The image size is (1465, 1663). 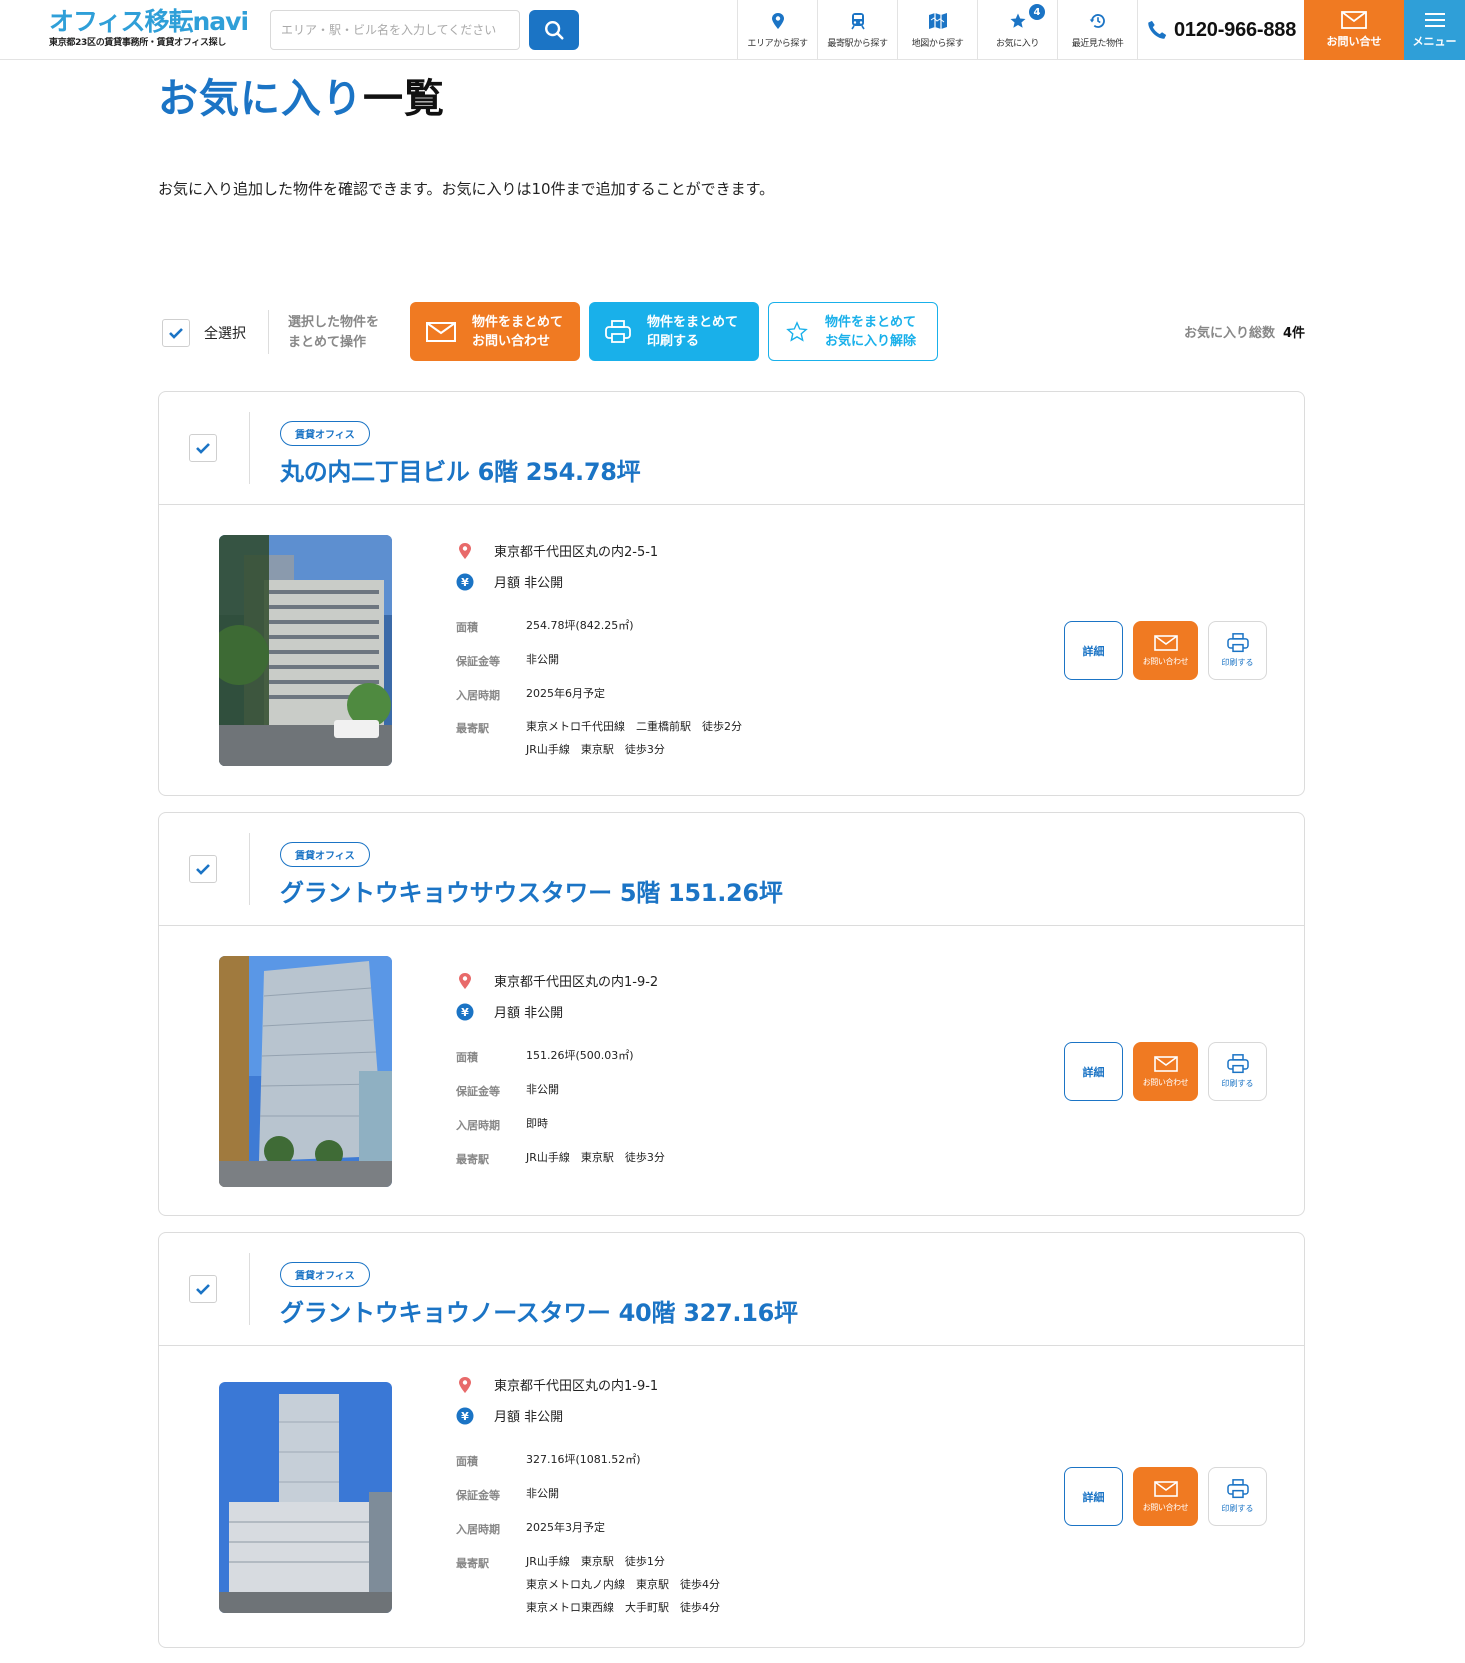 I want to click on nav-recently-viewed: 最近見た物件, so click(x=1097, y=30).